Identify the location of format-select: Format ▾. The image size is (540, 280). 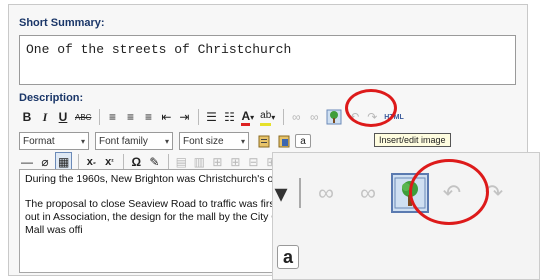
(54, 141).